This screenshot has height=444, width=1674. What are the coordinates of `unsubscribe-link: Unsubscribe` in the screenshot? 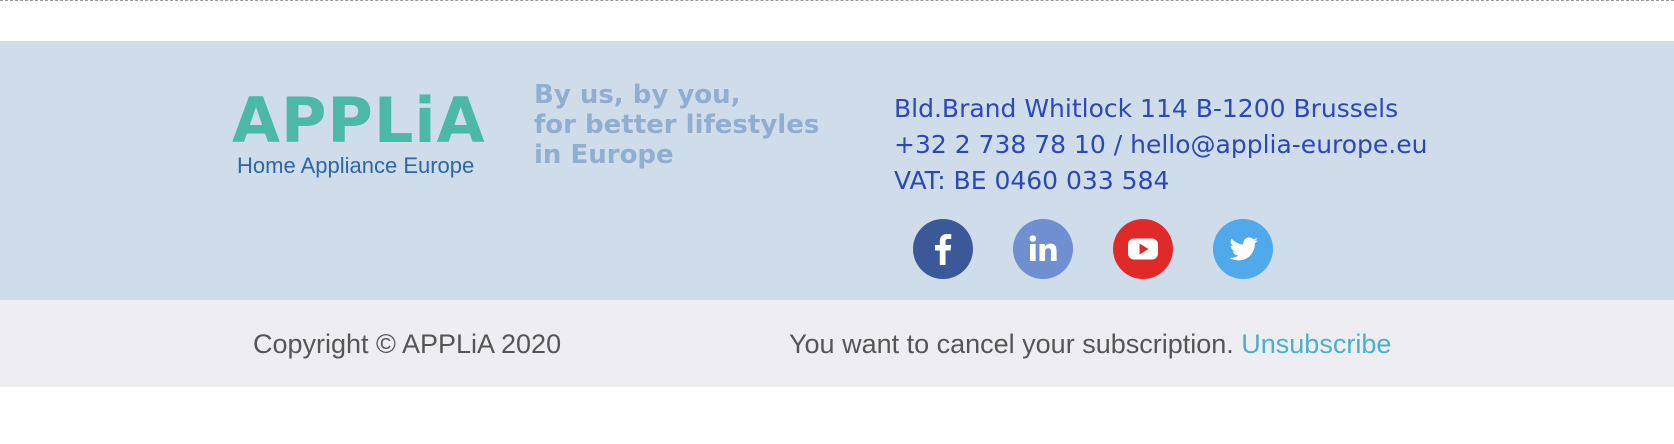 It's located at (1316, 344).